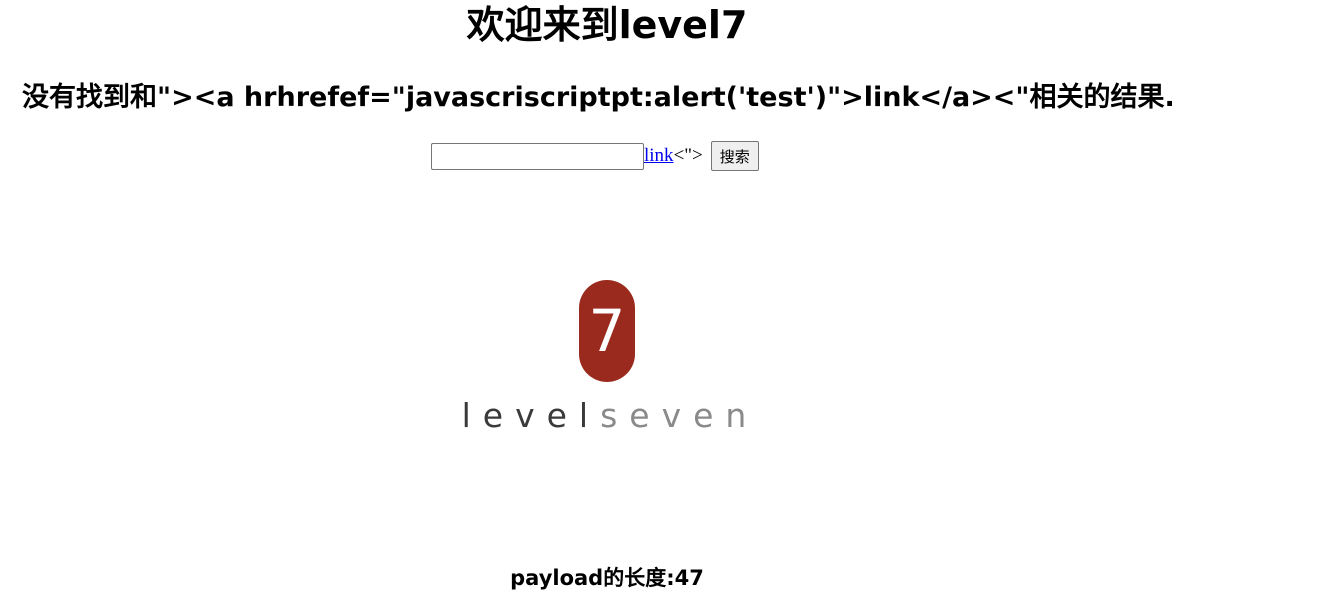 The image size is (1344, 610). I want to click on injected-trailing-text: <">, so click(688, 155).